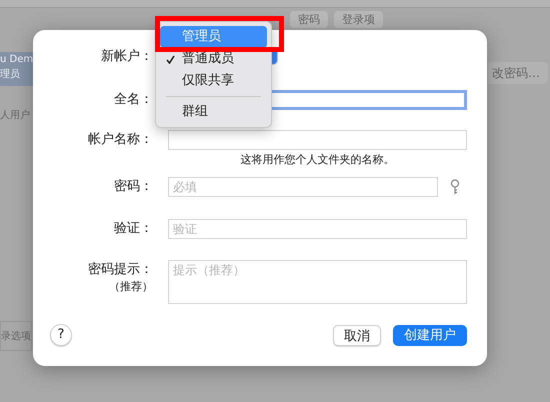 The width and height of the screenshot is (550, 402). I want to click on key-icon, so click(455, 187).